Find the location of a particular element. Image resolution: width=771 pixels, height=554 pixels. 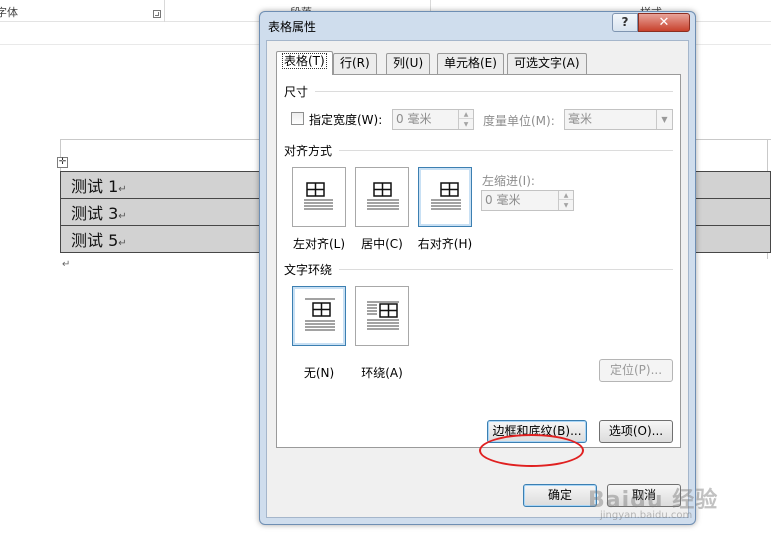

align-left-icon is located at coordinates (318, 196).